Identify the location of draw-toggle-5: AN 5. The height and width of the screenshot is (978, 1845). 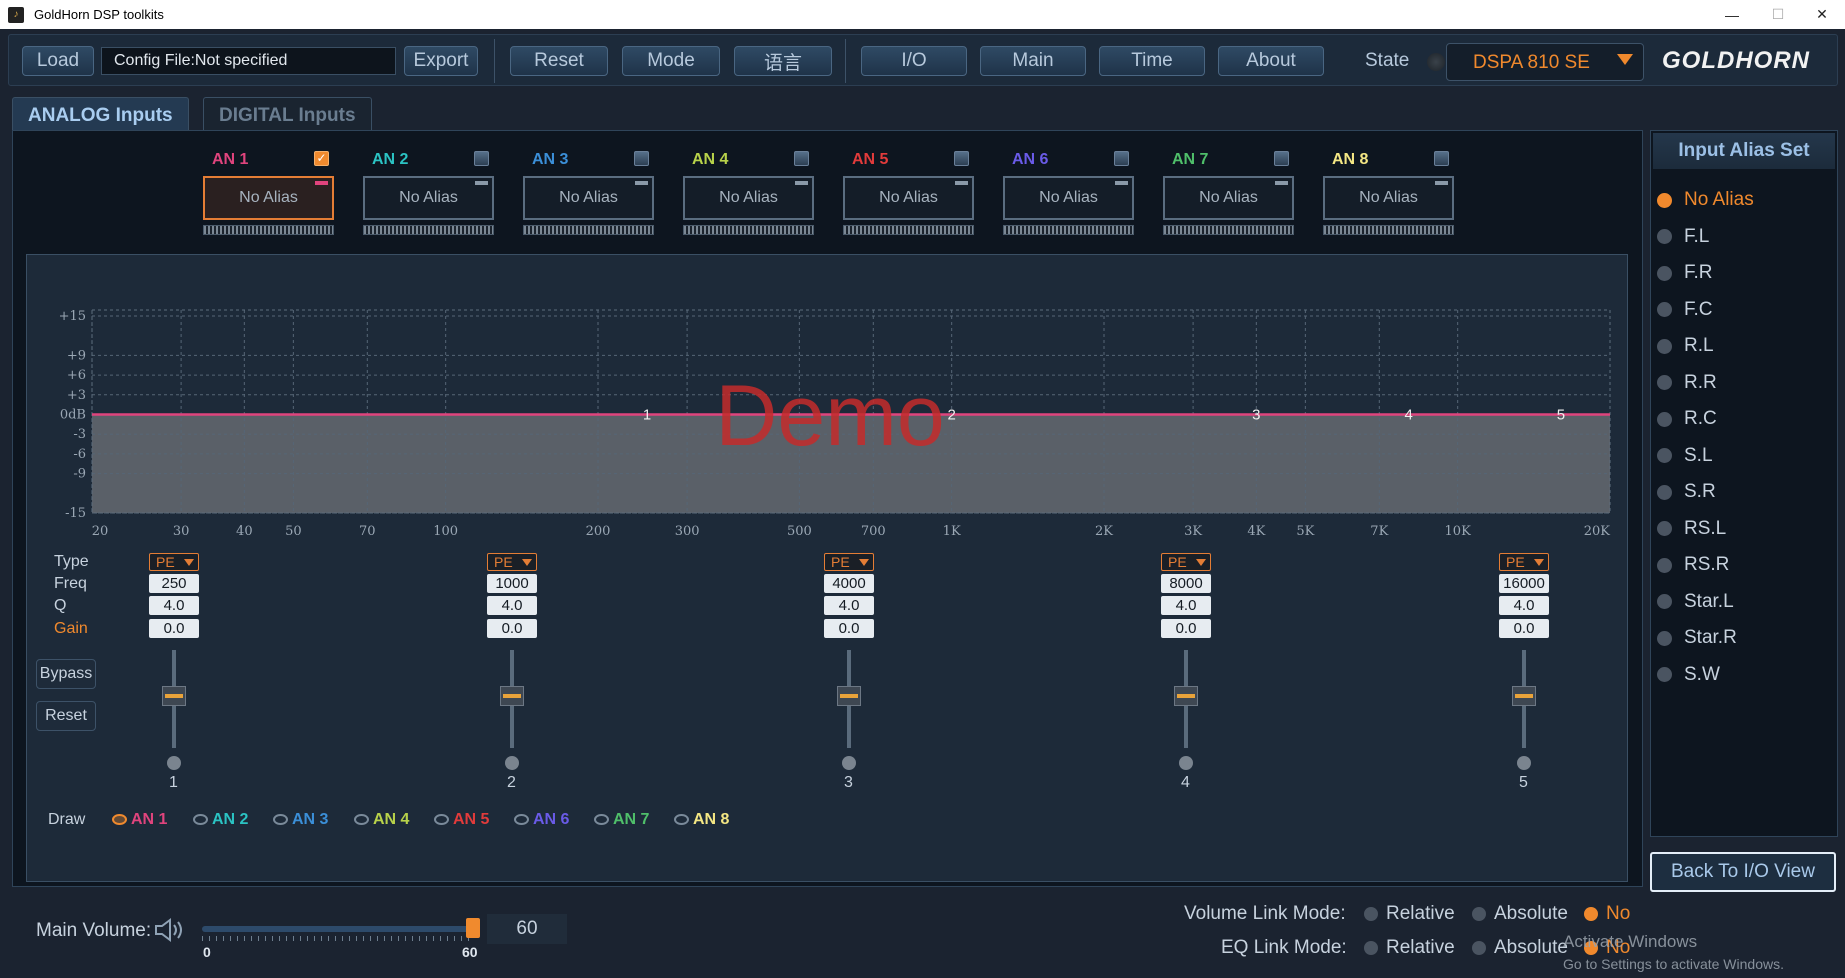
(461, 820).